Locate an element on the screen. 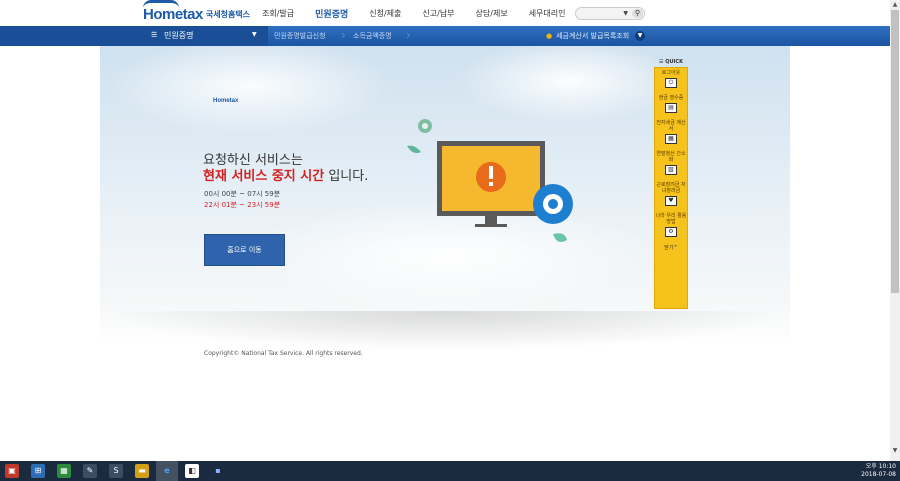 This screenshot has width=900, height=481. quick-close-label: 닫기 is located at coordinates (669, 248).